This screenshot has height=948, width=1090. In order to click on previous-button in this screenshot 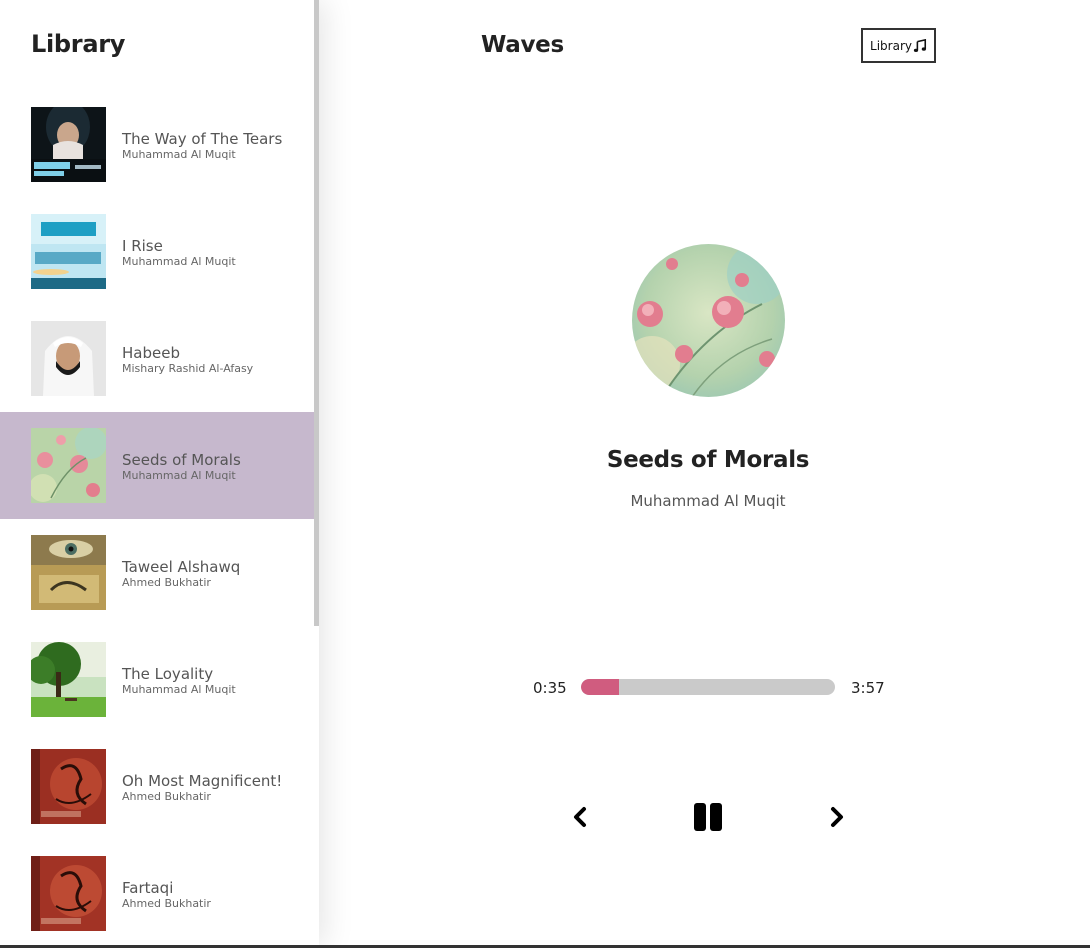, I will do `click(580, 819)`.